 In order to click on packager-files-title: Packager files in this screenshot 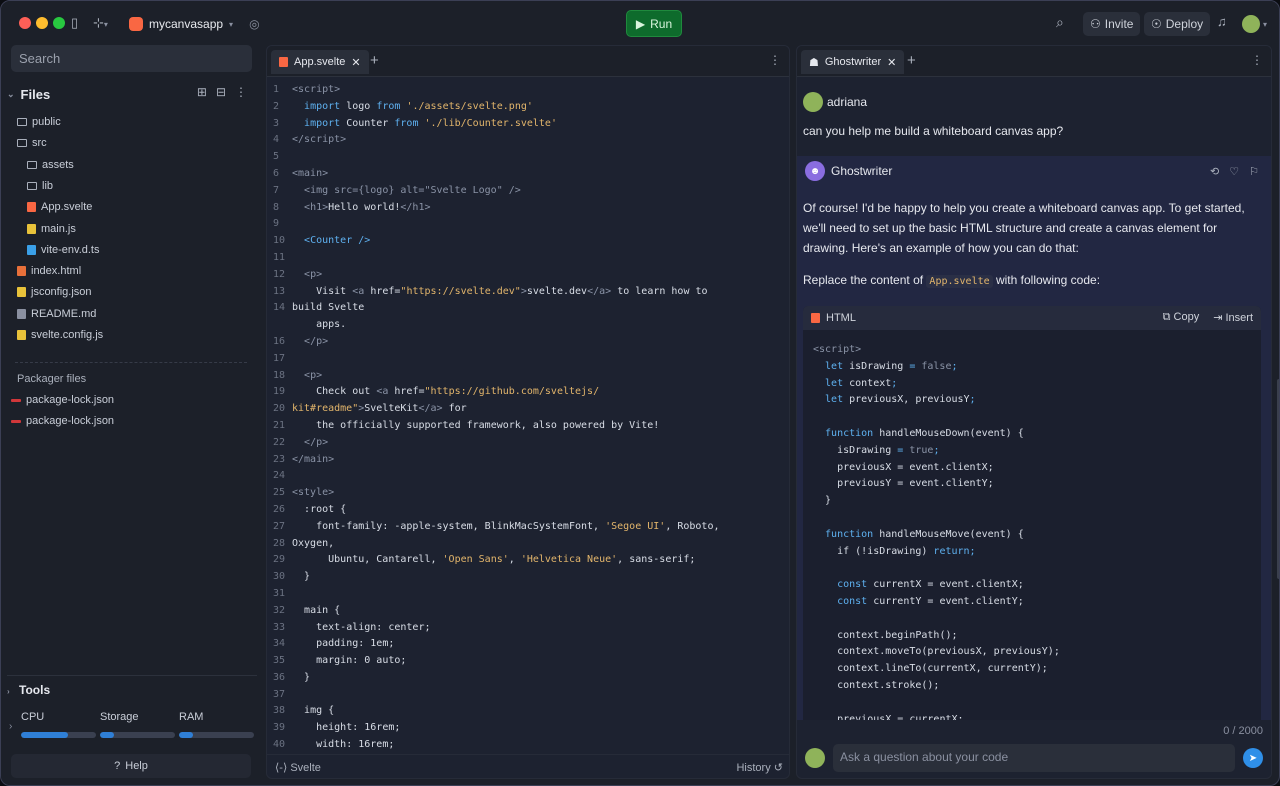, I will do `click(52, 379)`.